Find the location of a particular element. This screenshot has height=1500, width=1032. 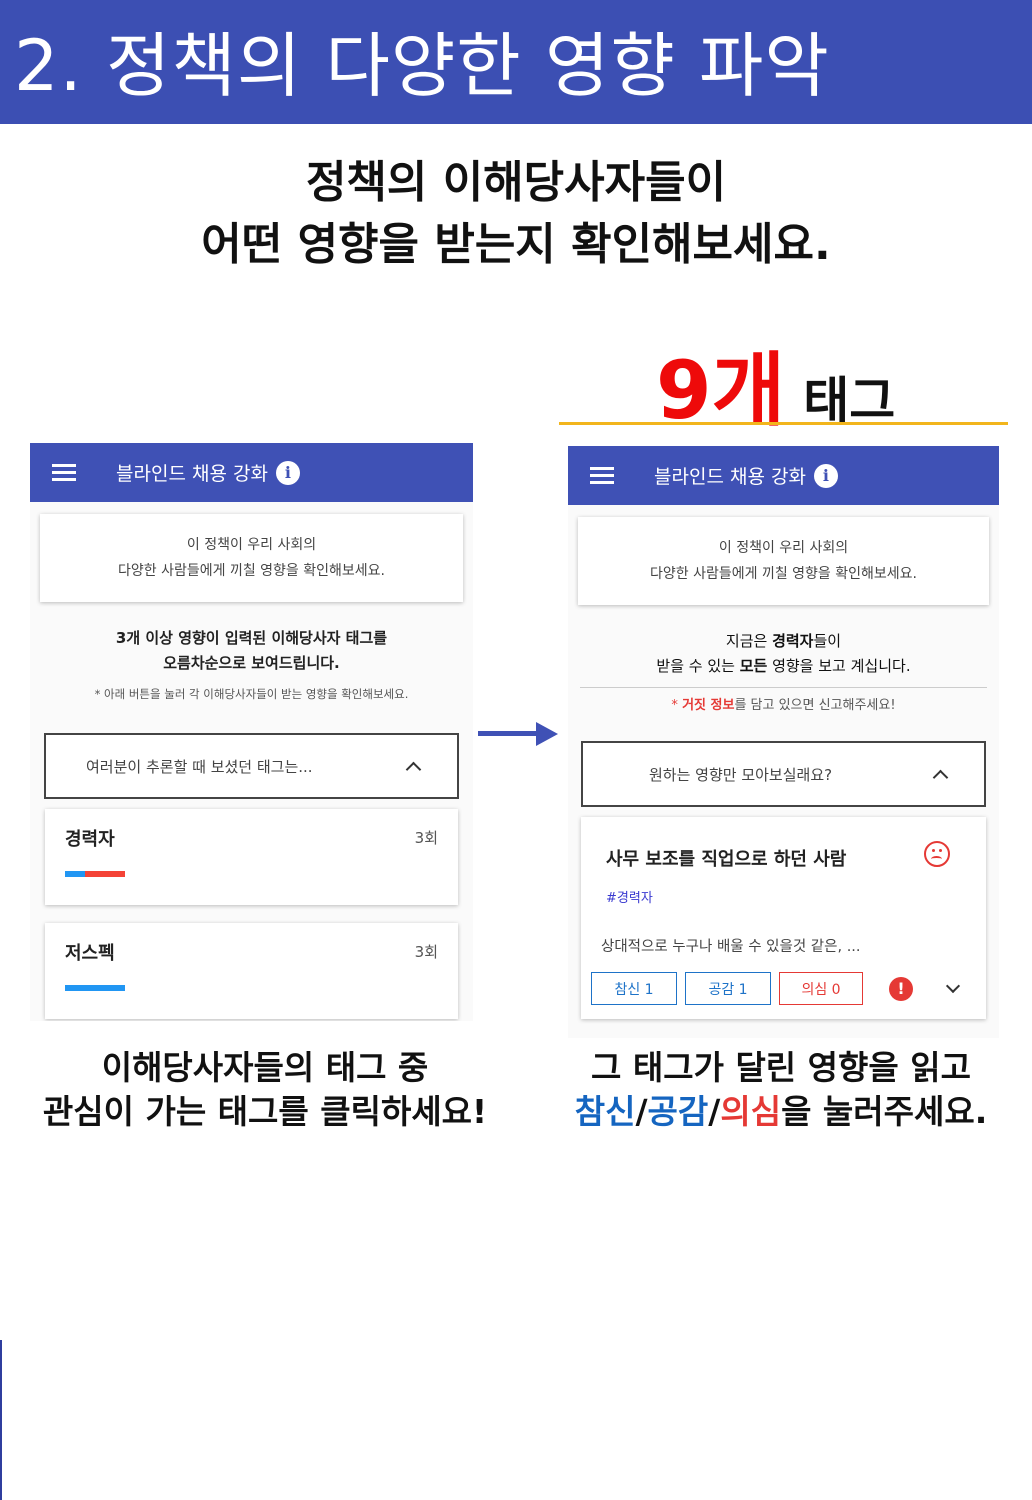

tag-info-line-1: 3개 이상 영향이 입력된 이해당사자 태그를 is located at coordinates (251, 638).